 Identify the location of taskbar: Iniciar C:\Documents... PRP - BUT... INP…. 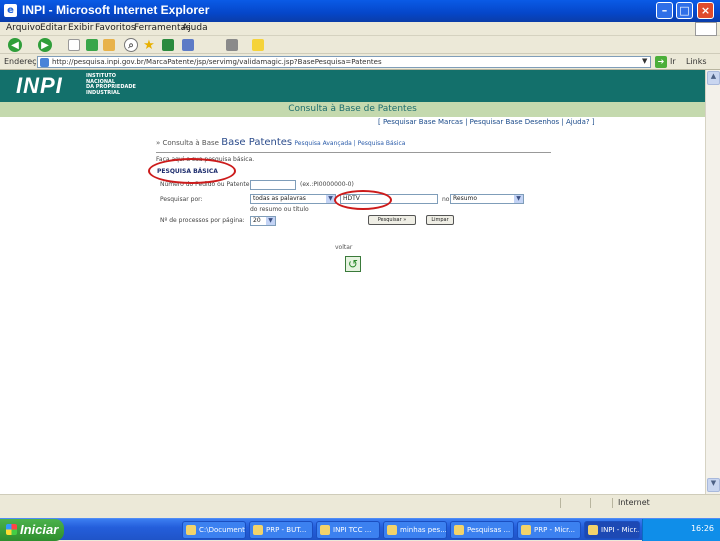
(360, 529).